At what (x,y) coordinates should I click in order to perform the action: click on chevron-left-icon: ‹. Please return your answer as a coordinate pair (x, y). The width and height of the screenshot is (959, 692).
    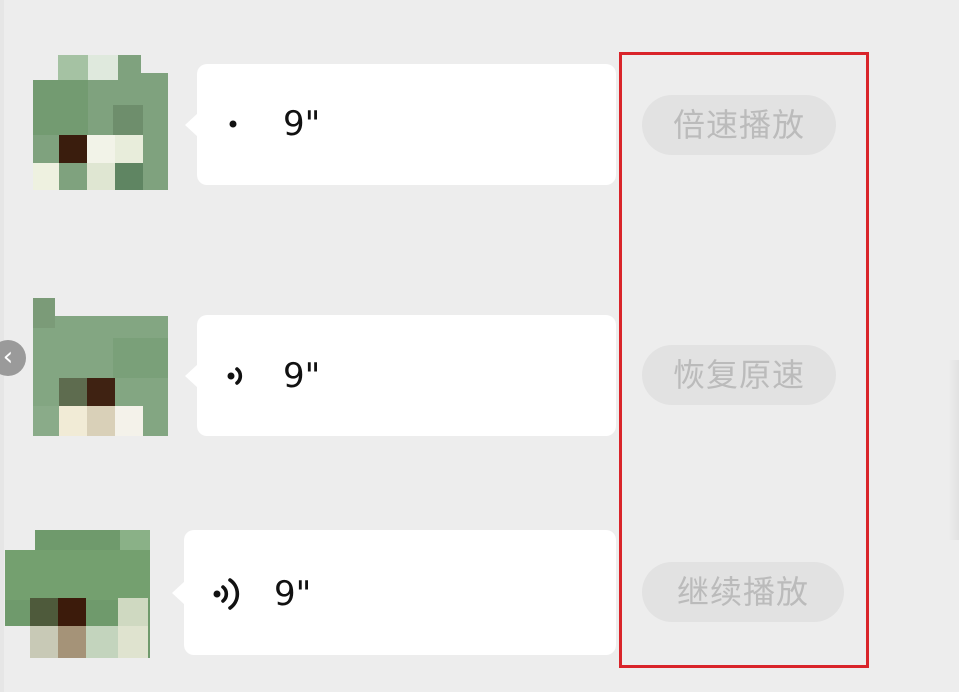
    Looking at the image, I should click on (13, 358).